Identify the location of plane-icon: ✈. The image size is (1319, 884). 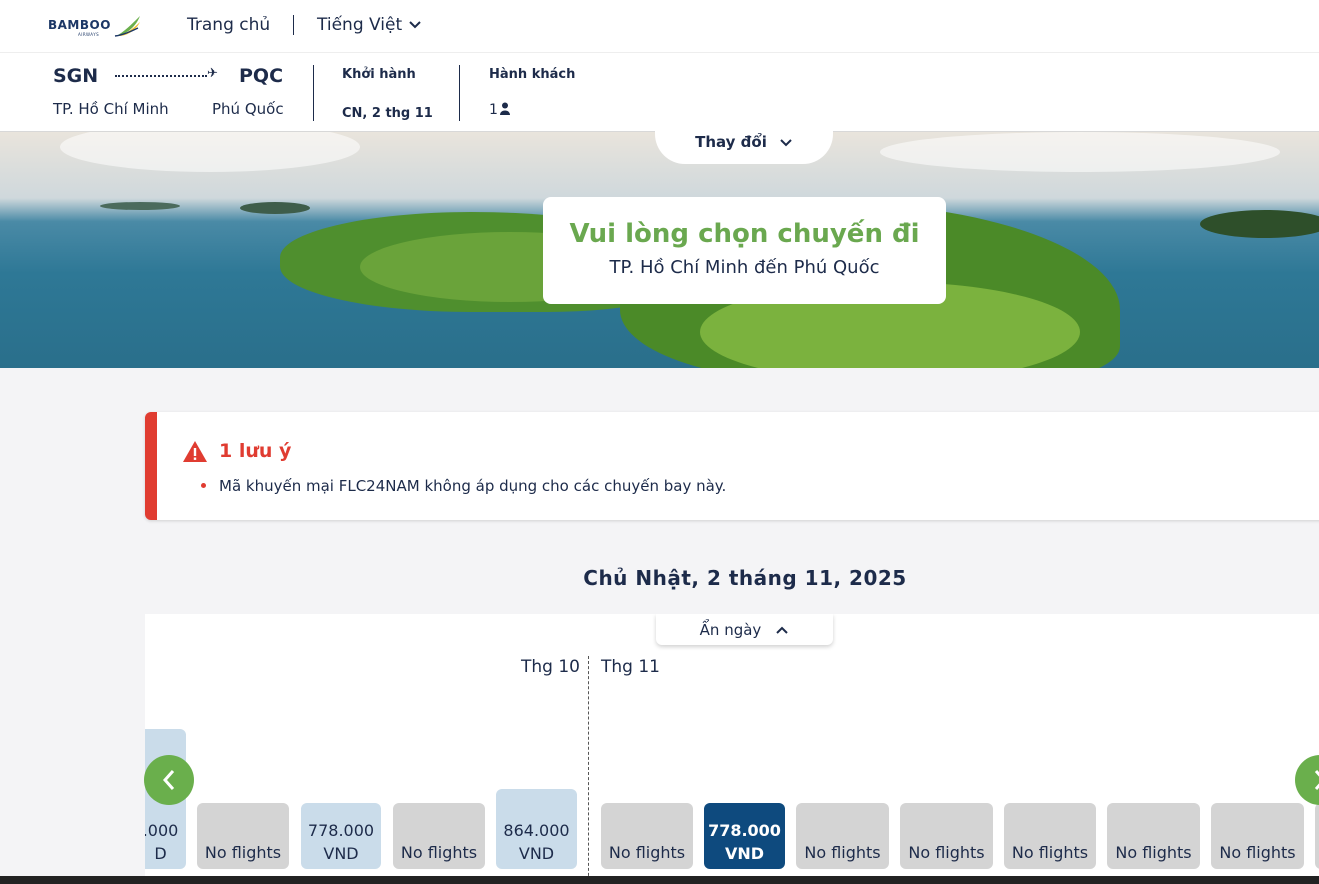
(212, 73).